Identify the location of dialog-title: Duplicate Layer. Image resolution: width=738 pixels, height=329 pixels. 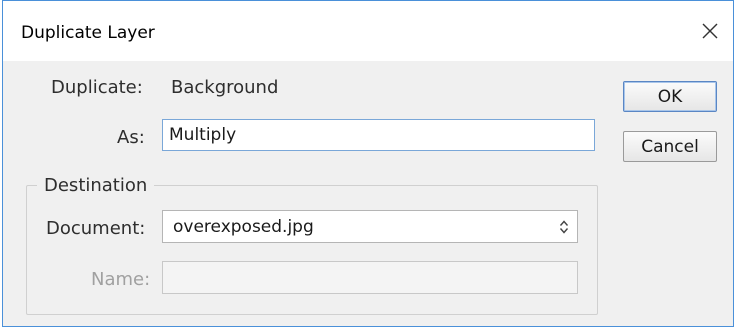
(88, 33).